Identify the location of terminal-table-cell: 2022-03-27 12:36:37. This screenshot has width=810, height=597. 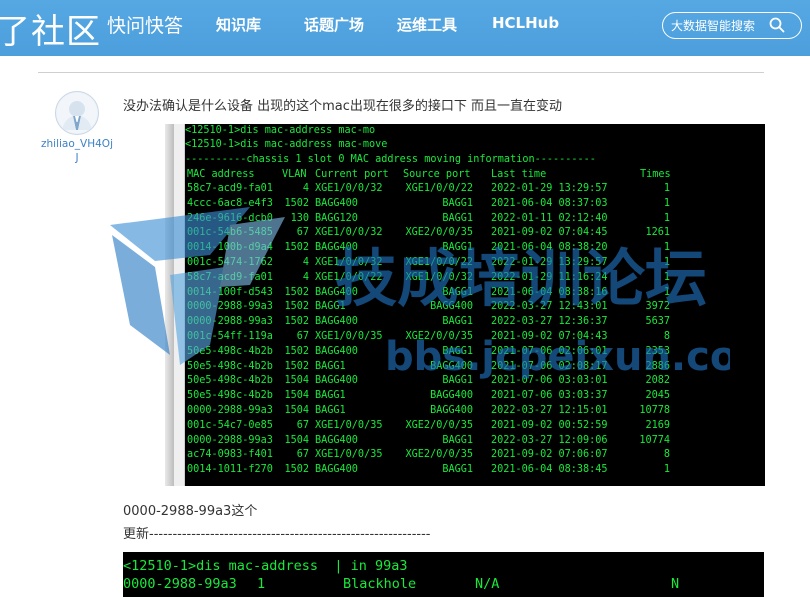
(549, 322).